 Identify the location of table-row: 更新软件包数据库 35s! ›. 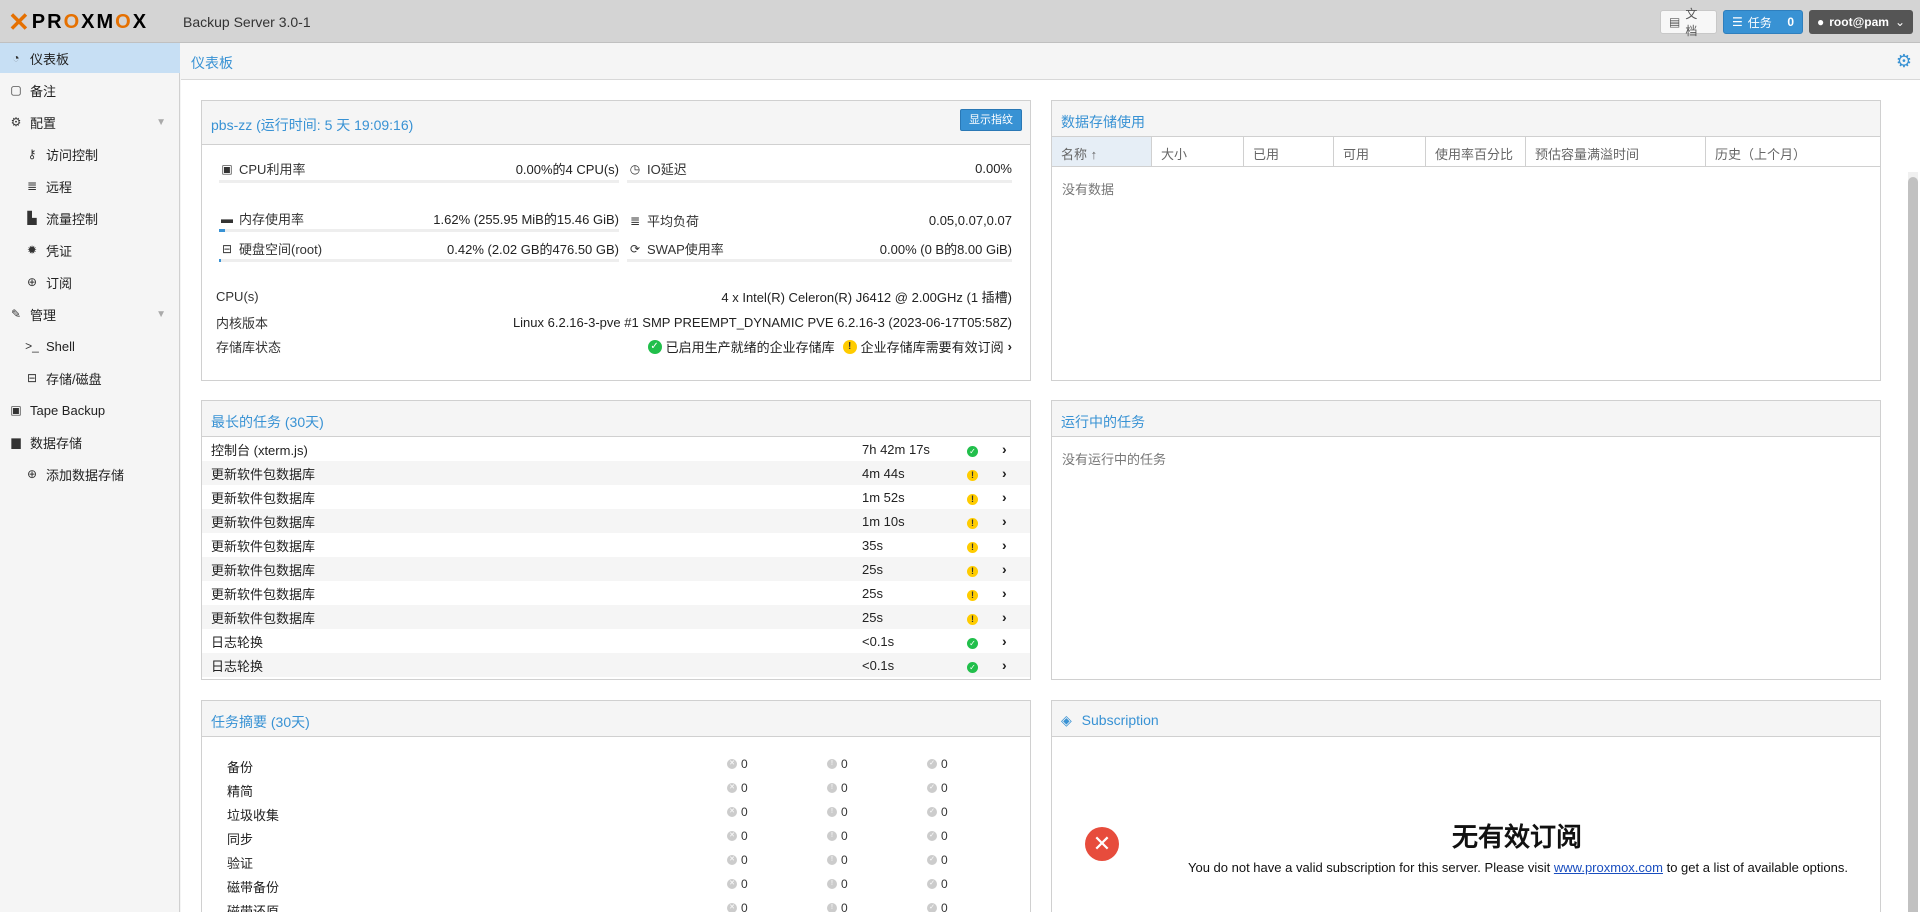
(616, 545).